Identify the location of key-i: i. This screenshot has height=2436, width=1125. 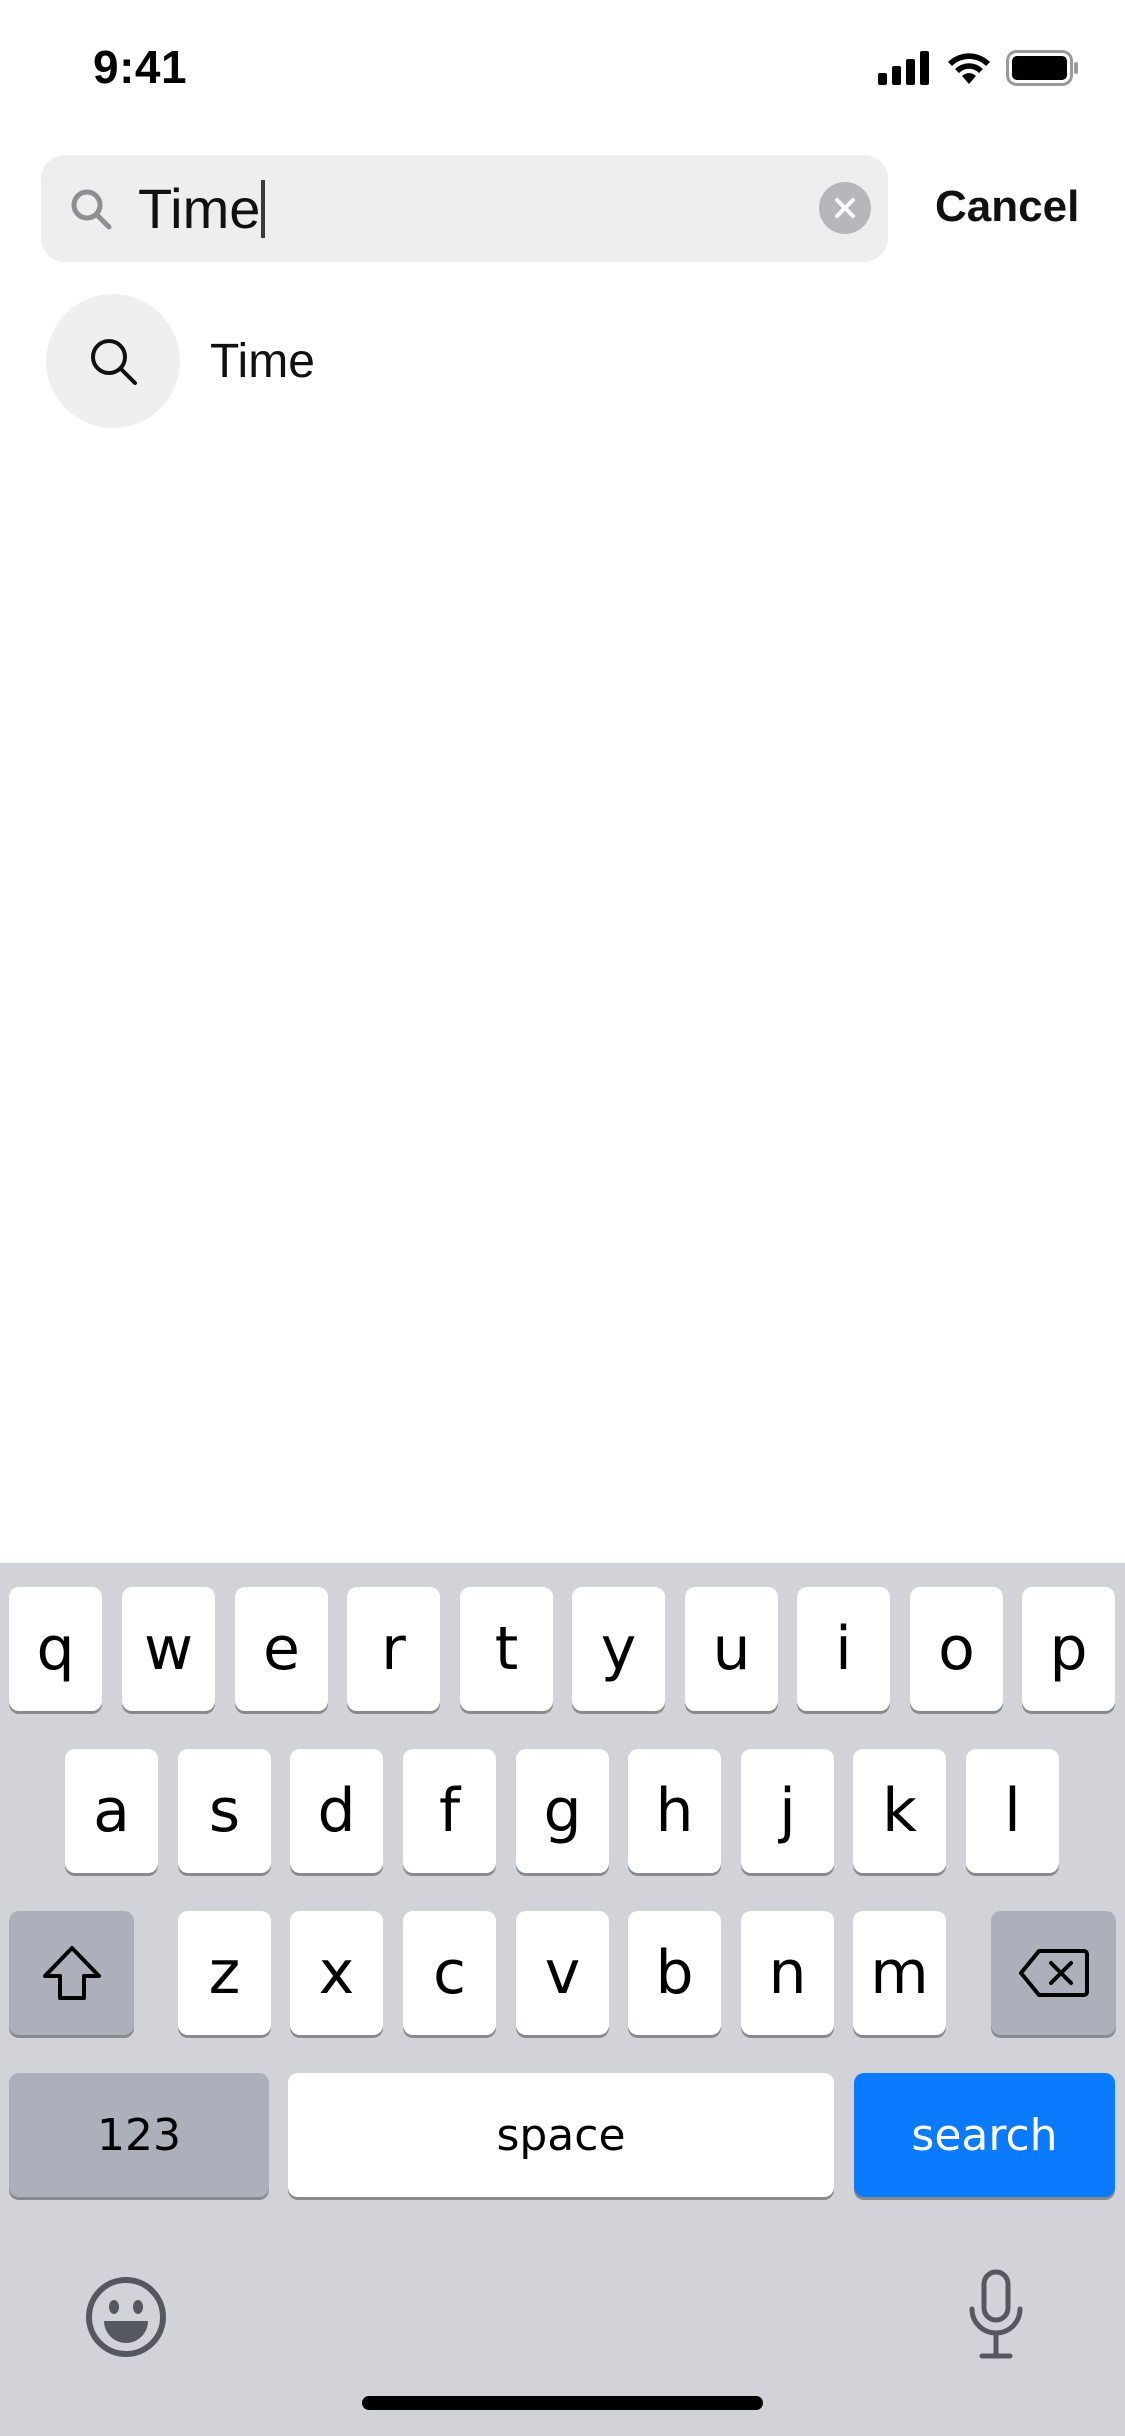
(843, 1649).